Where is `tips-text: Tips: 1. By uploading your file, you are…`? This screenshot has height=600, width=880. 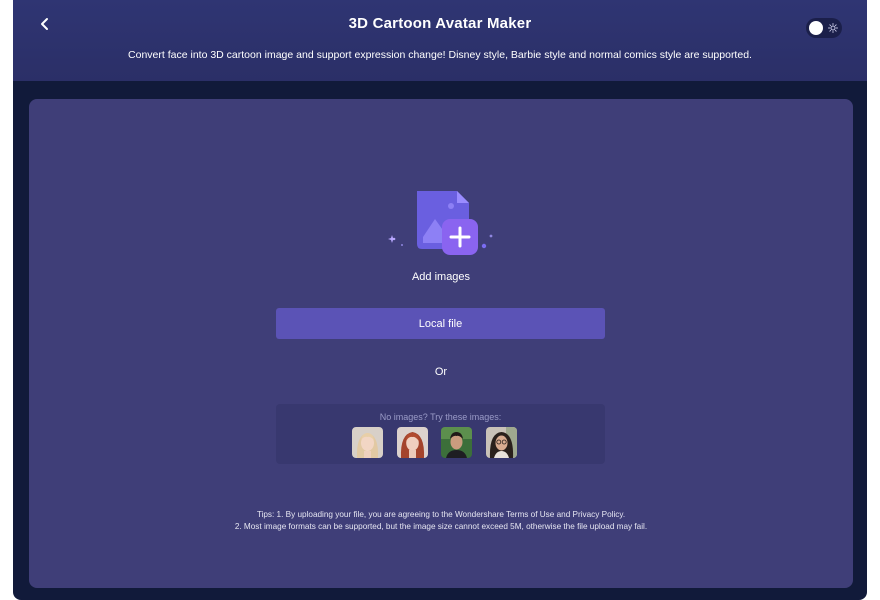 tips-text: Tips: 1. By uploading your file, you are… is located at coordinates (441, 520).